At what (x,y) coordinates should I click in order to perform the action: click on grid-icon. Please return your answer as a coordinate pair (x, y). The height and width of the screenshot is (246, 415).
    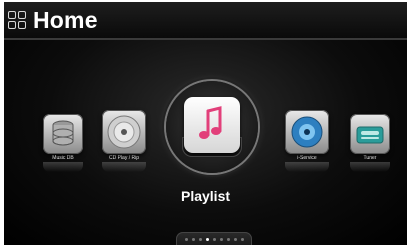
    Looking at the image, I should click on (18, 21).